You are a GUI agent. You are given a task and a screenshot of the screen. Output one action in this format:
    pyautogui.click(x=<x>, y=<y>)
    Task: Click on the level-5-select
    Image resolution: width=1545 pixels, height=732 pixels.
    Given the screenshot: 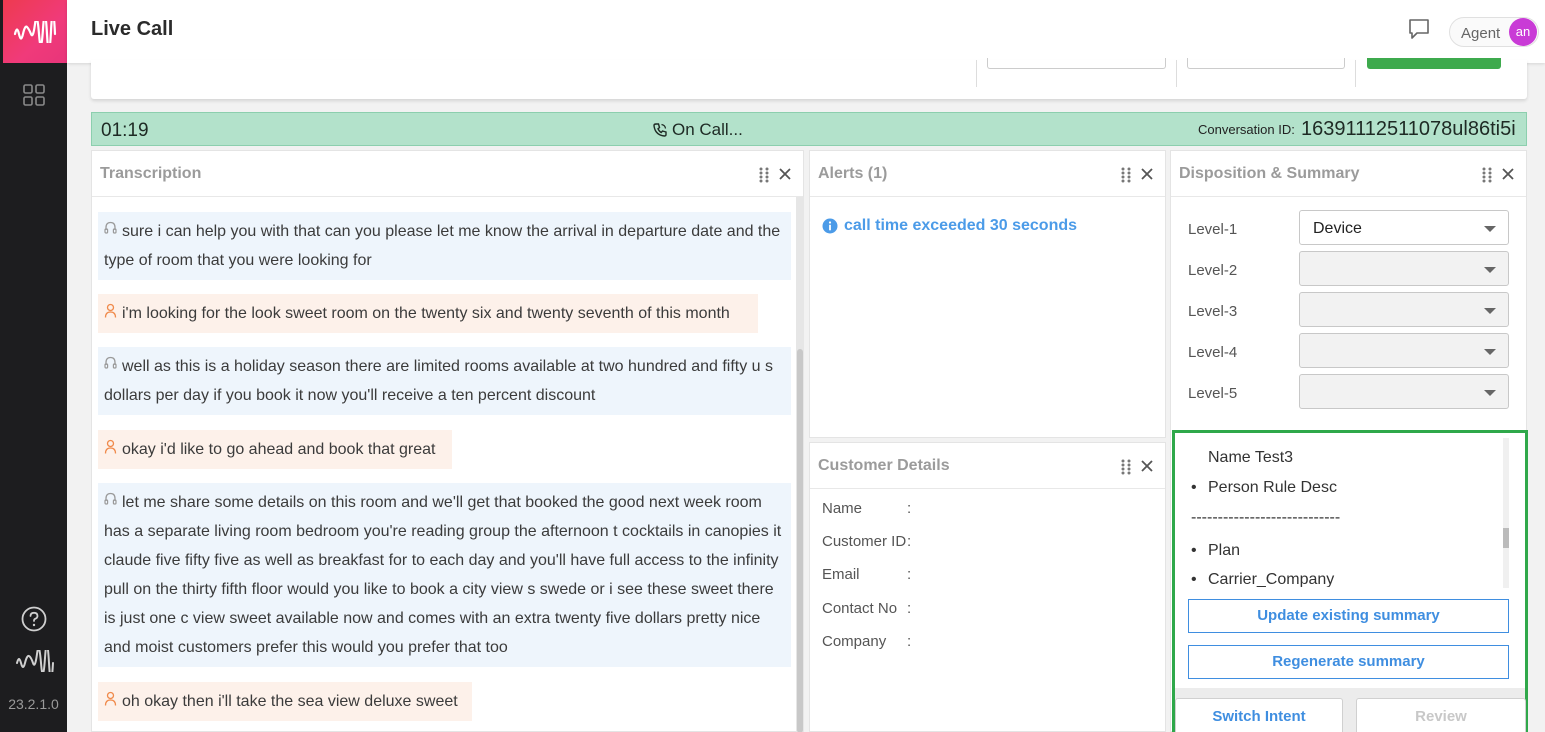 What is the action you would take?
    pyautogui.click(x=1404, y=391)
    